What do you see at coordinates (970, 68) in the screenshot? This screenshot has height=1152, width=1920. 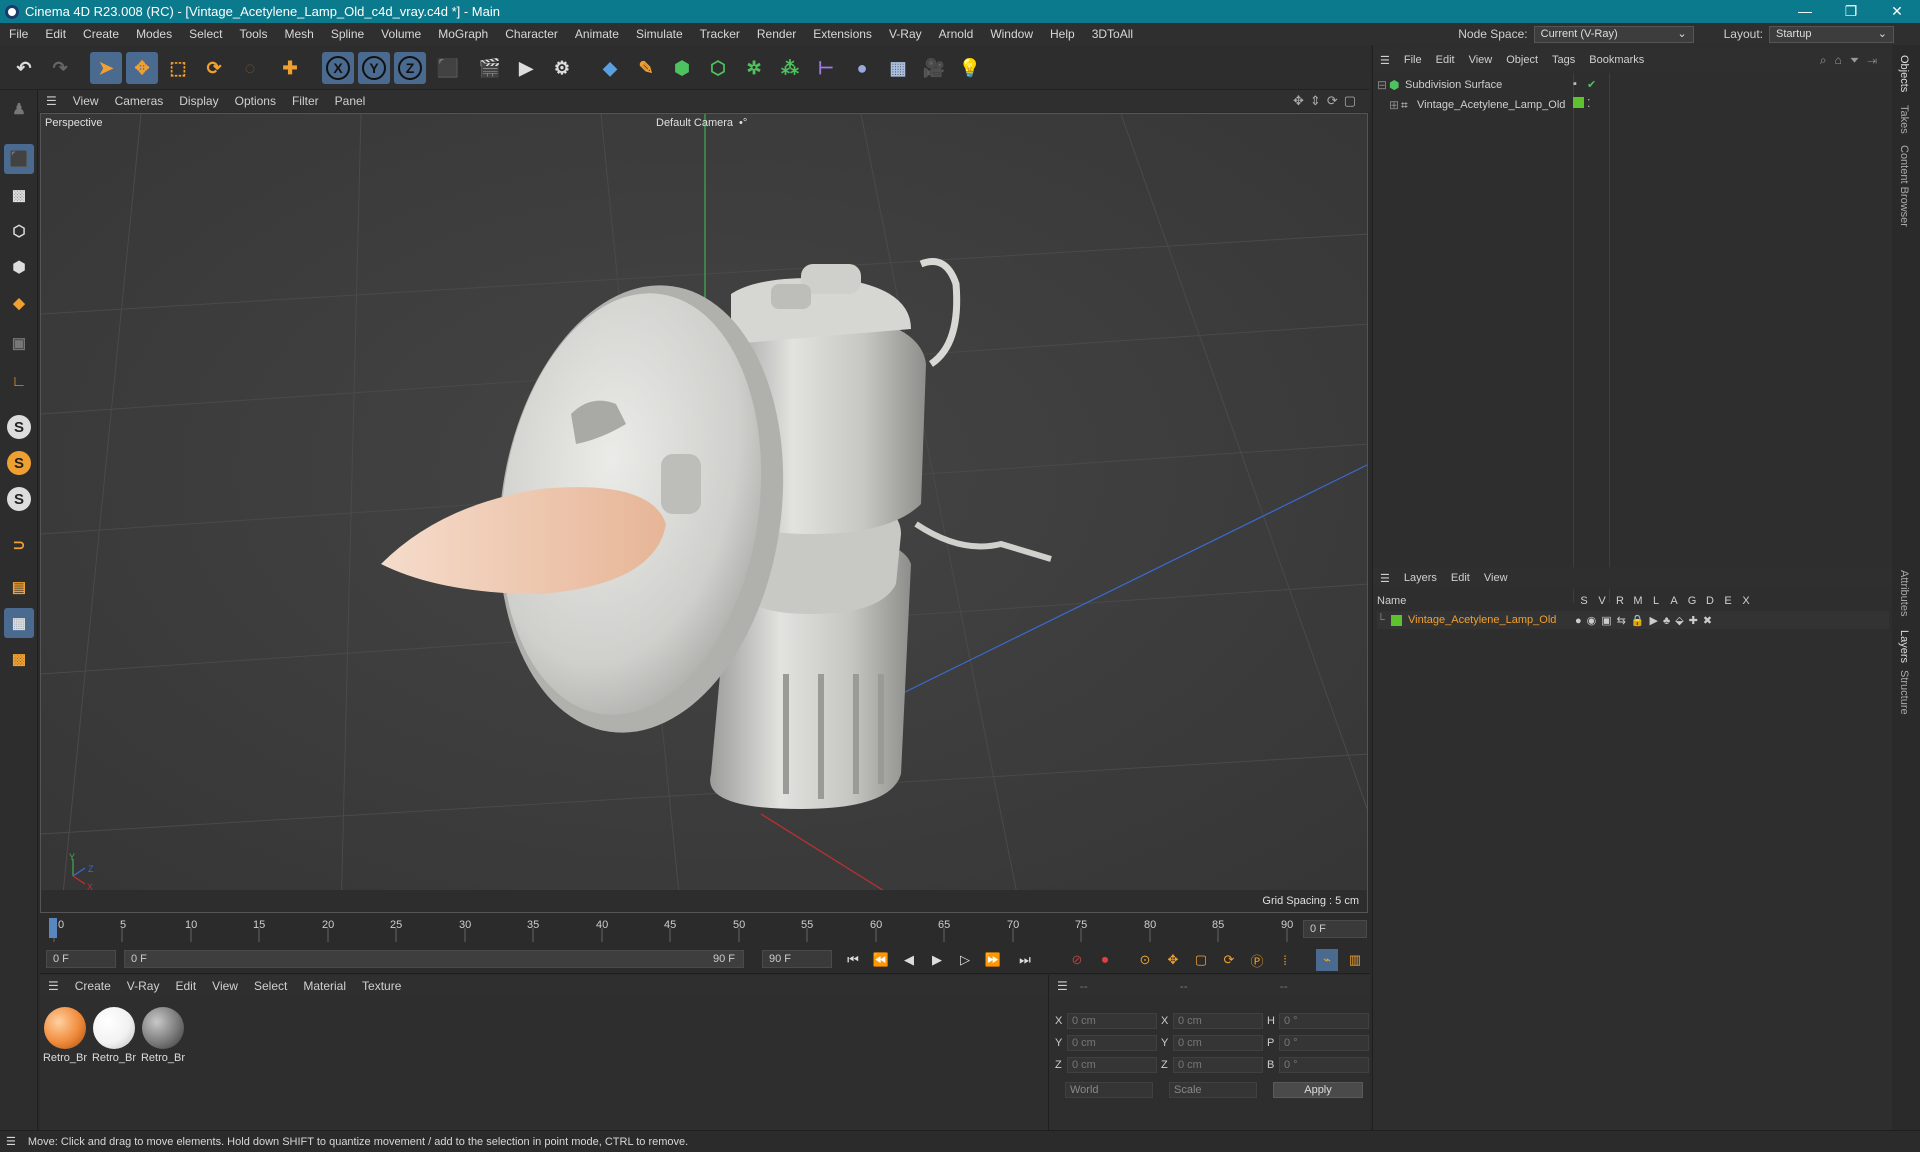 I see `light-icon: 💡` at bounding box center [970, 68].